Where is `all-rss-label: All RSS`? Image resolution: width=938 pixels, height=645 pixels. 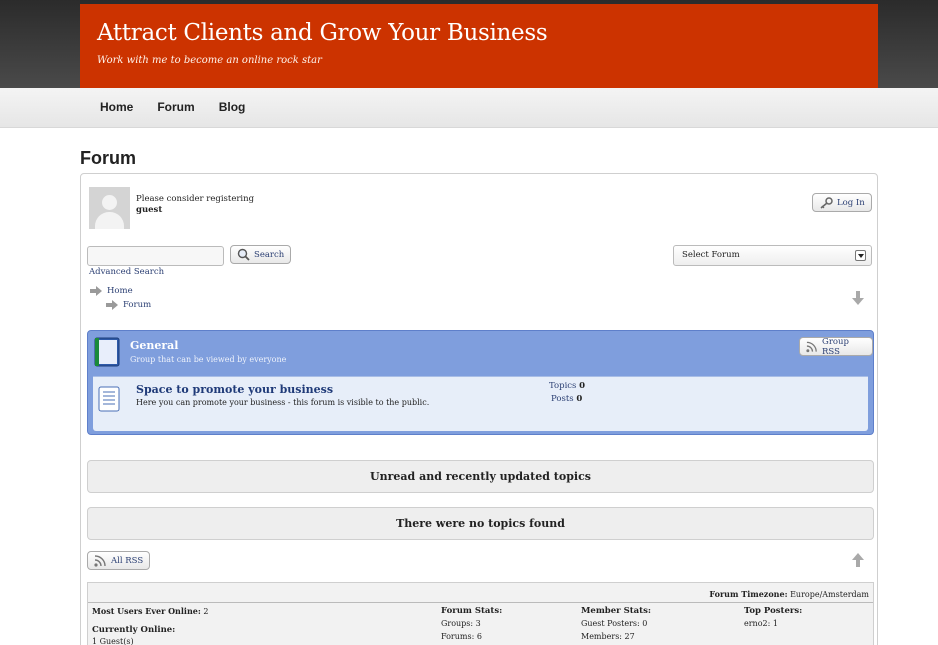 all-rss-label: All RSS is located at coordinates (127, 560).